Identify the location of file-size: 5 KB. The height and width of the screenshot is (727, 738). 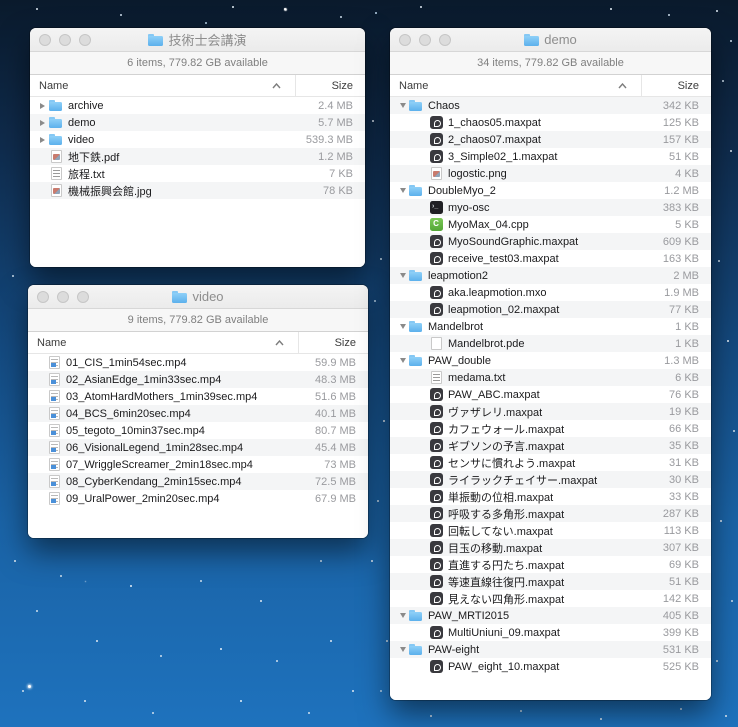
(687, 224).